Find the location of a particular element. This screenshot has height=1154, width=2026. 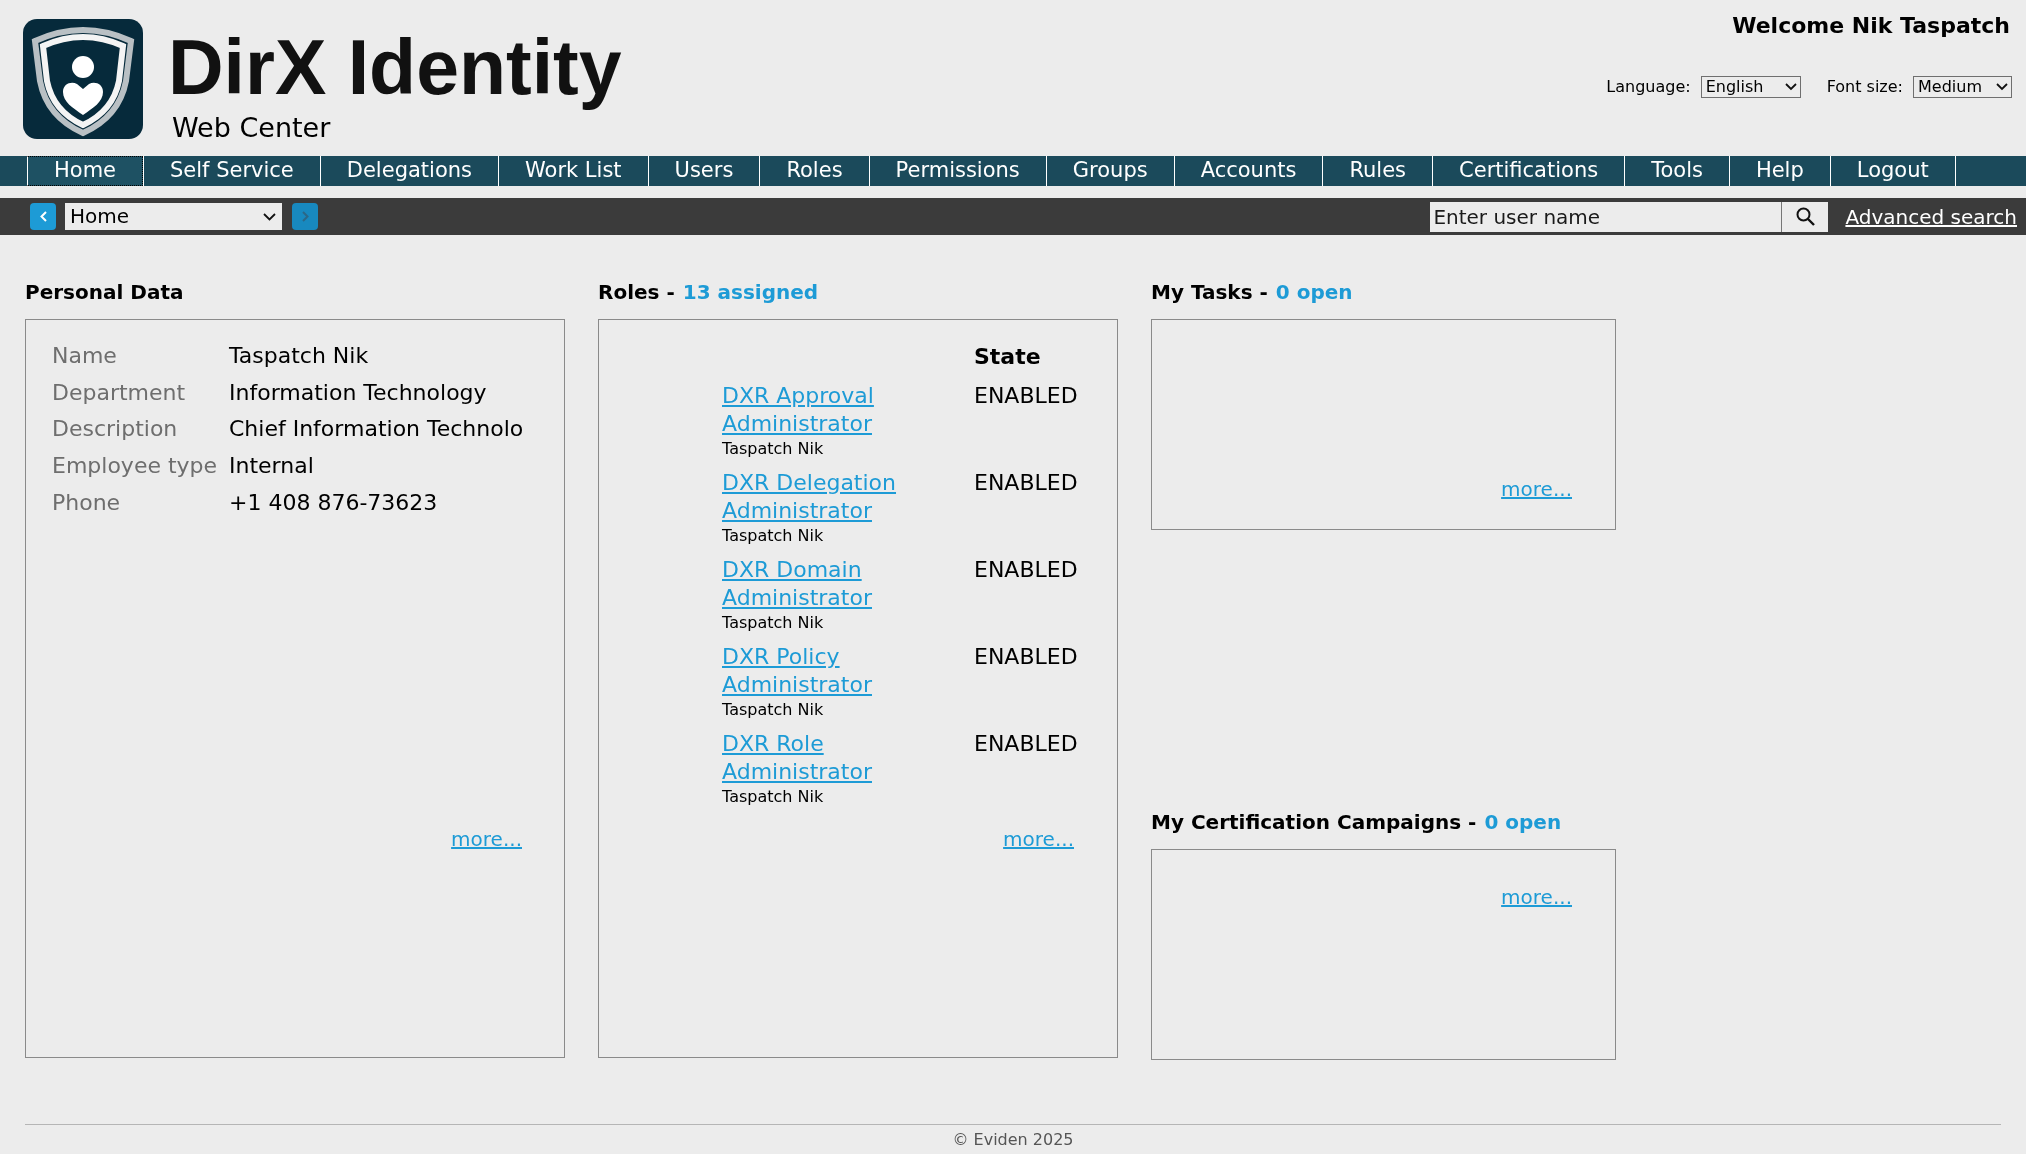

font-size-select: Medium is located at coordinates (1962, 87).